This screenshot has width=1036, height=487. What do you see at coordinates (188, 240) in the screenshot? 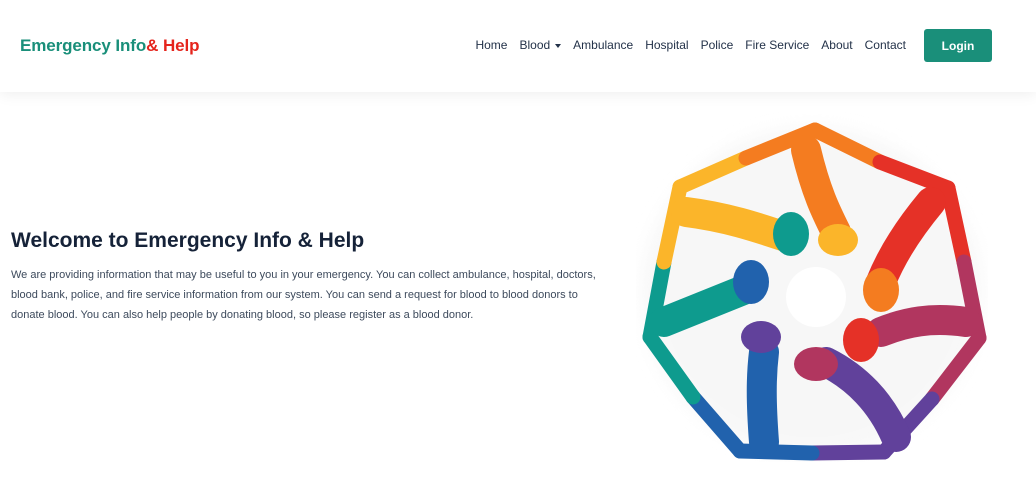
I see `hero-title: Welcome to Emergency Info & Help` at bounding box center [188, 240].